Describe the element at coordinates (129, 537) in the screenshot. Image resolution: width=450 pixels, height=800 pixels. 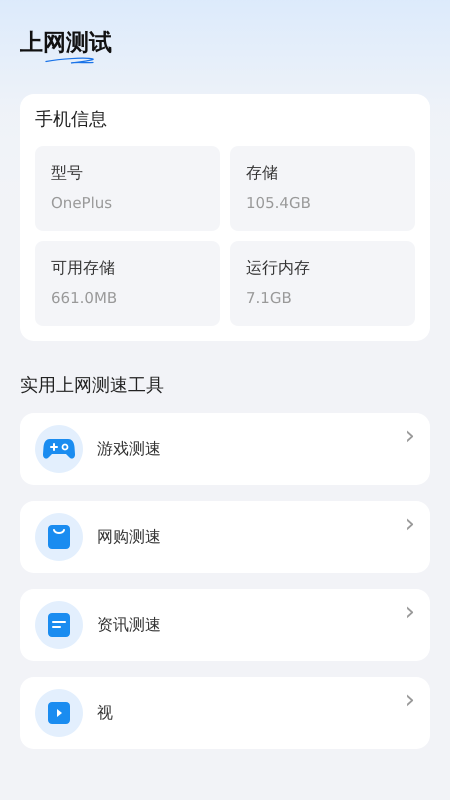
I see `tool-label: 网购测速` at that location.